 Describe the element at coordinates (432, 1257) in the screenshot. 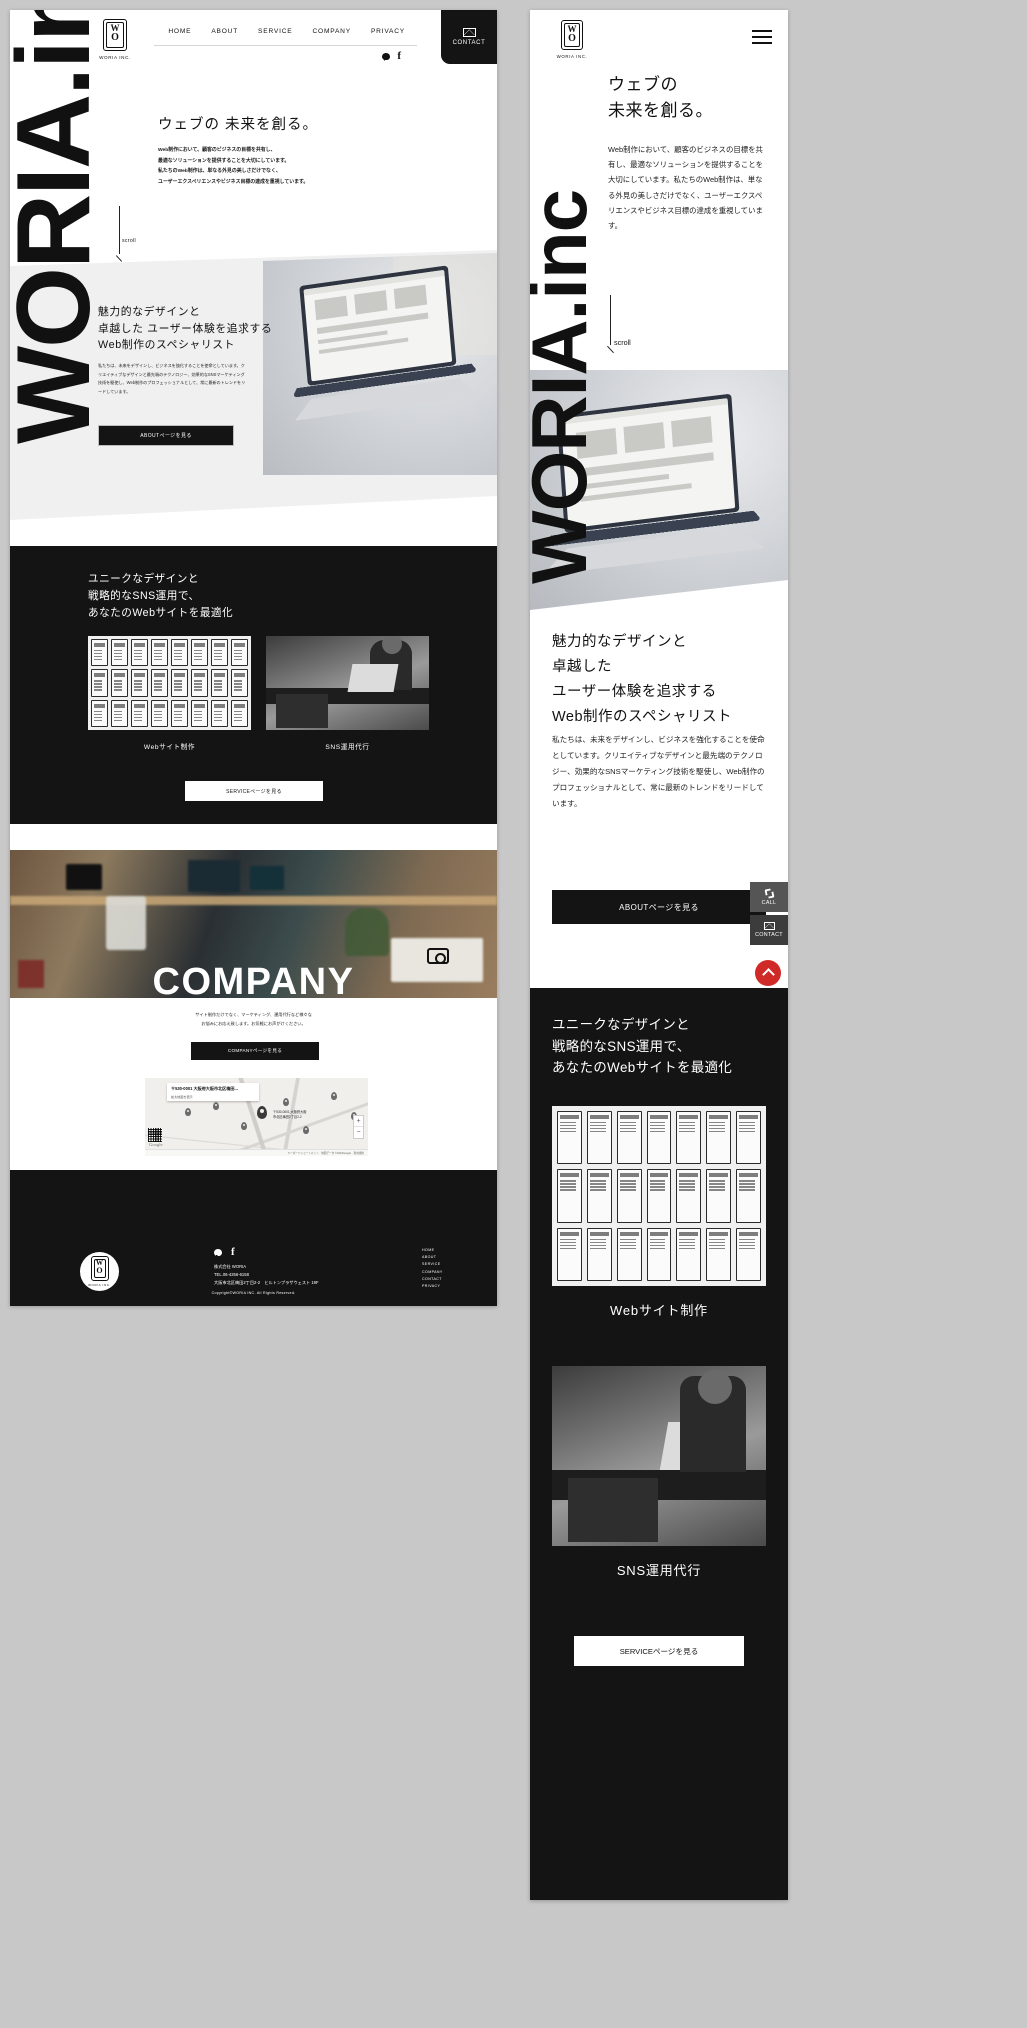

I see `footer-nav-item-about: ABOUT` at that location.